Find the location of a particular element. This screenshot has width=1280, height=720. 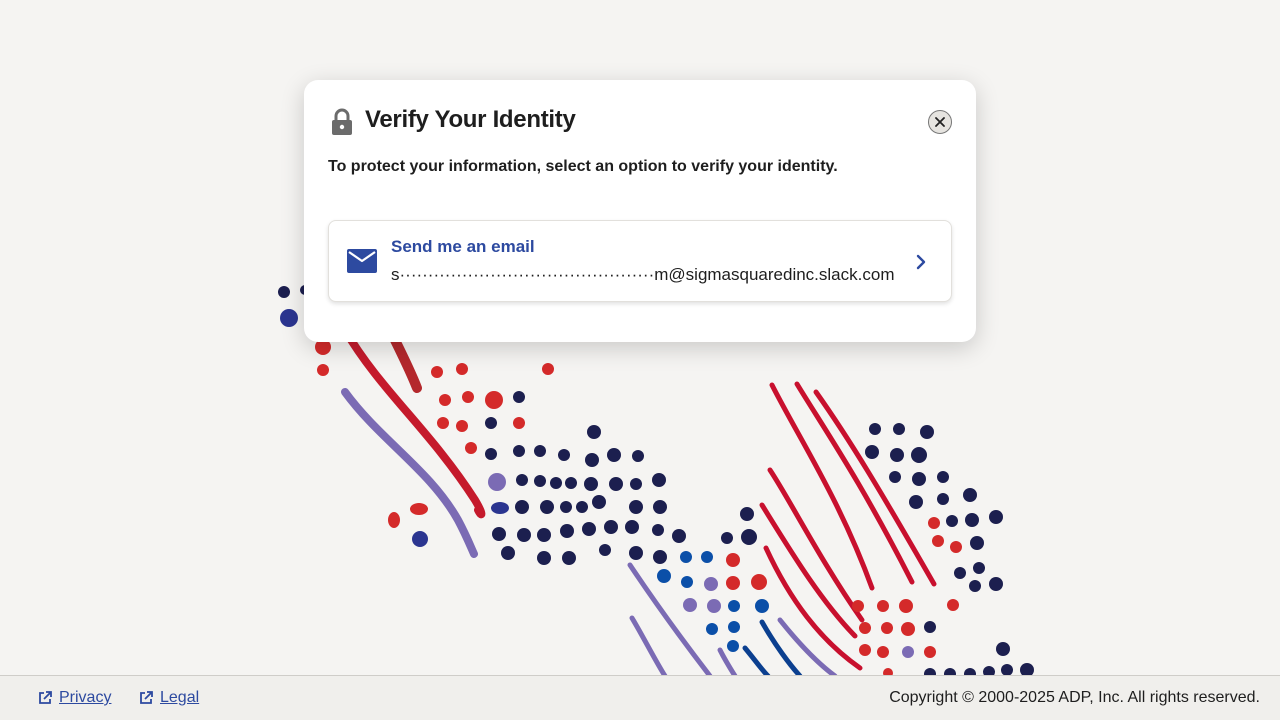

privacy-link-label: Privacy is located at coordinates (85, 697).